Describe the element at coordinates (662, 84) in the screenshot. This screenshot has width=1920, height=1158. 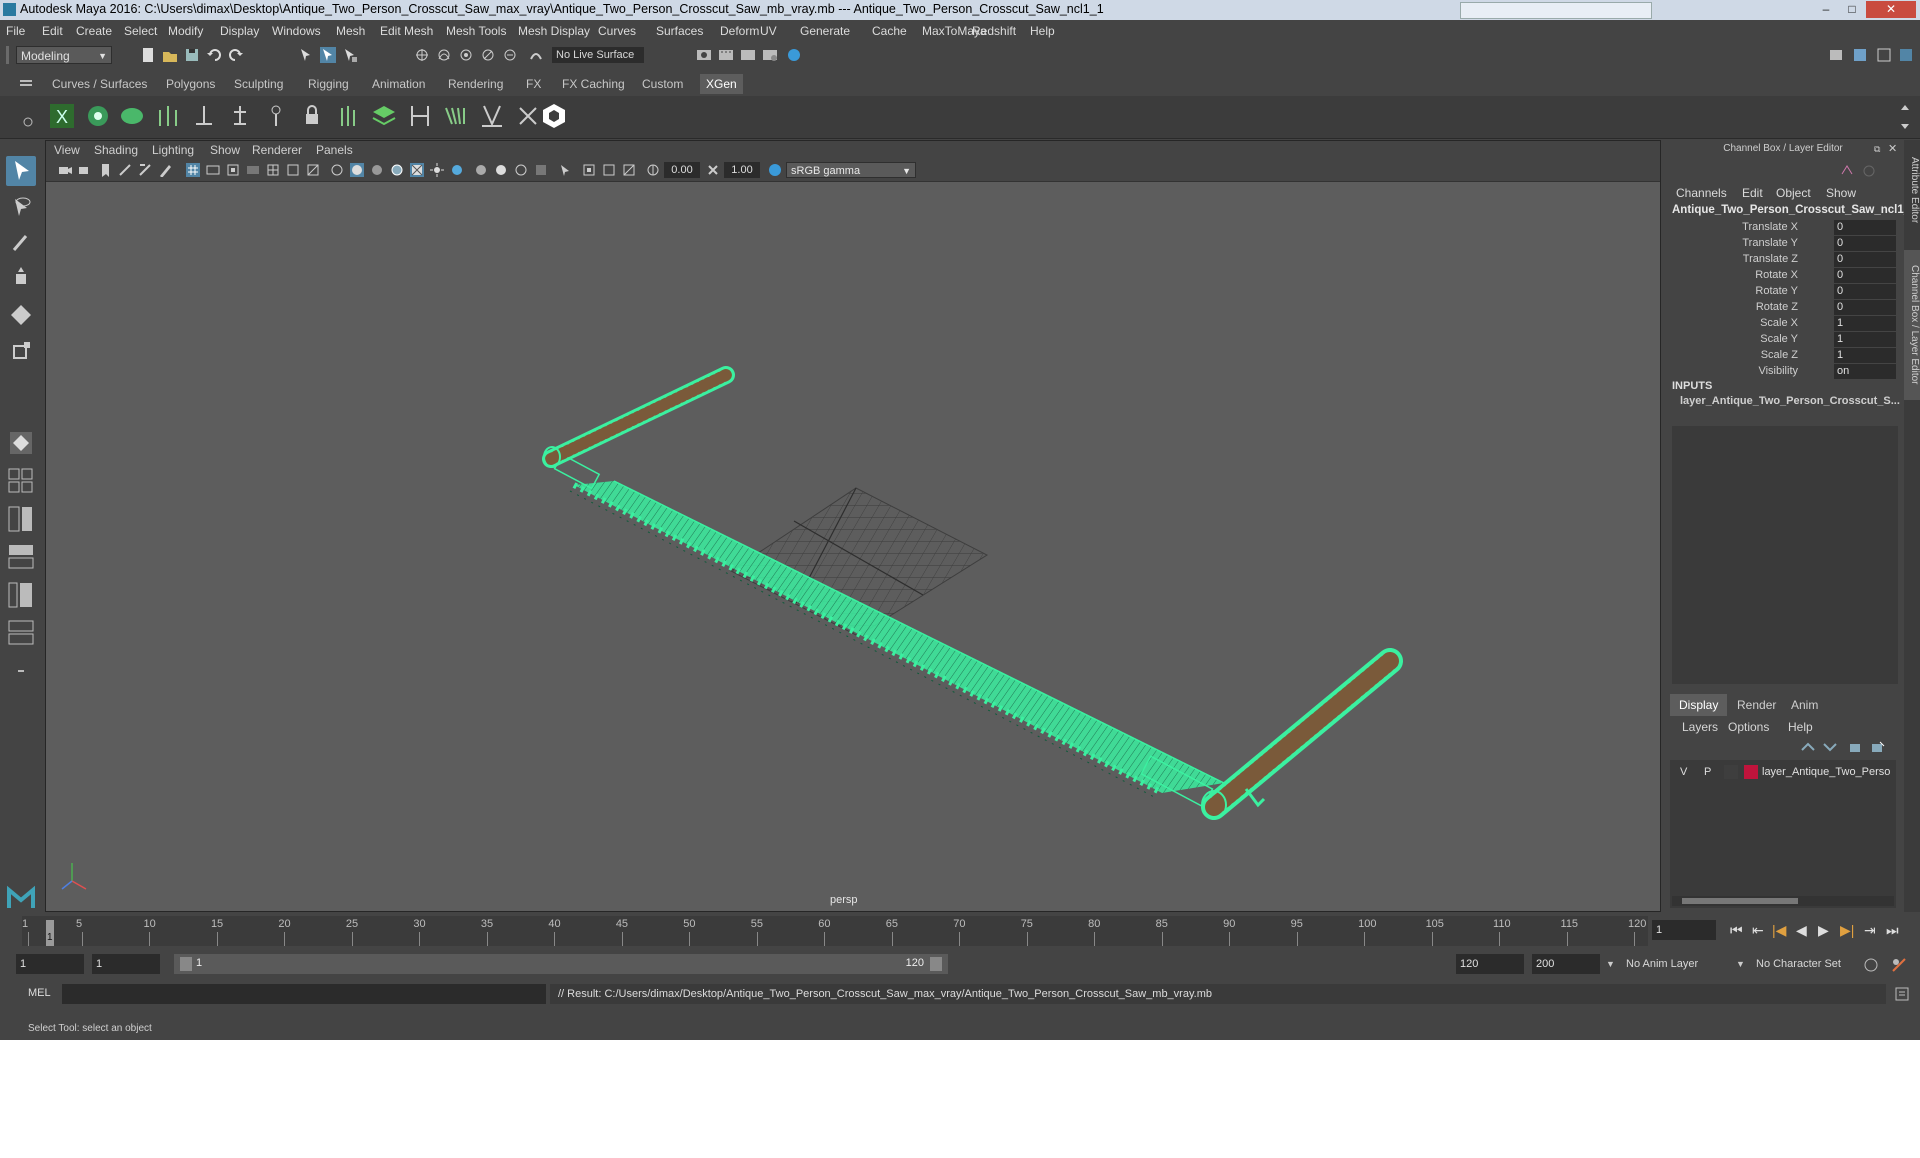
I see `shelf-tab-custom: Custom` at that location.